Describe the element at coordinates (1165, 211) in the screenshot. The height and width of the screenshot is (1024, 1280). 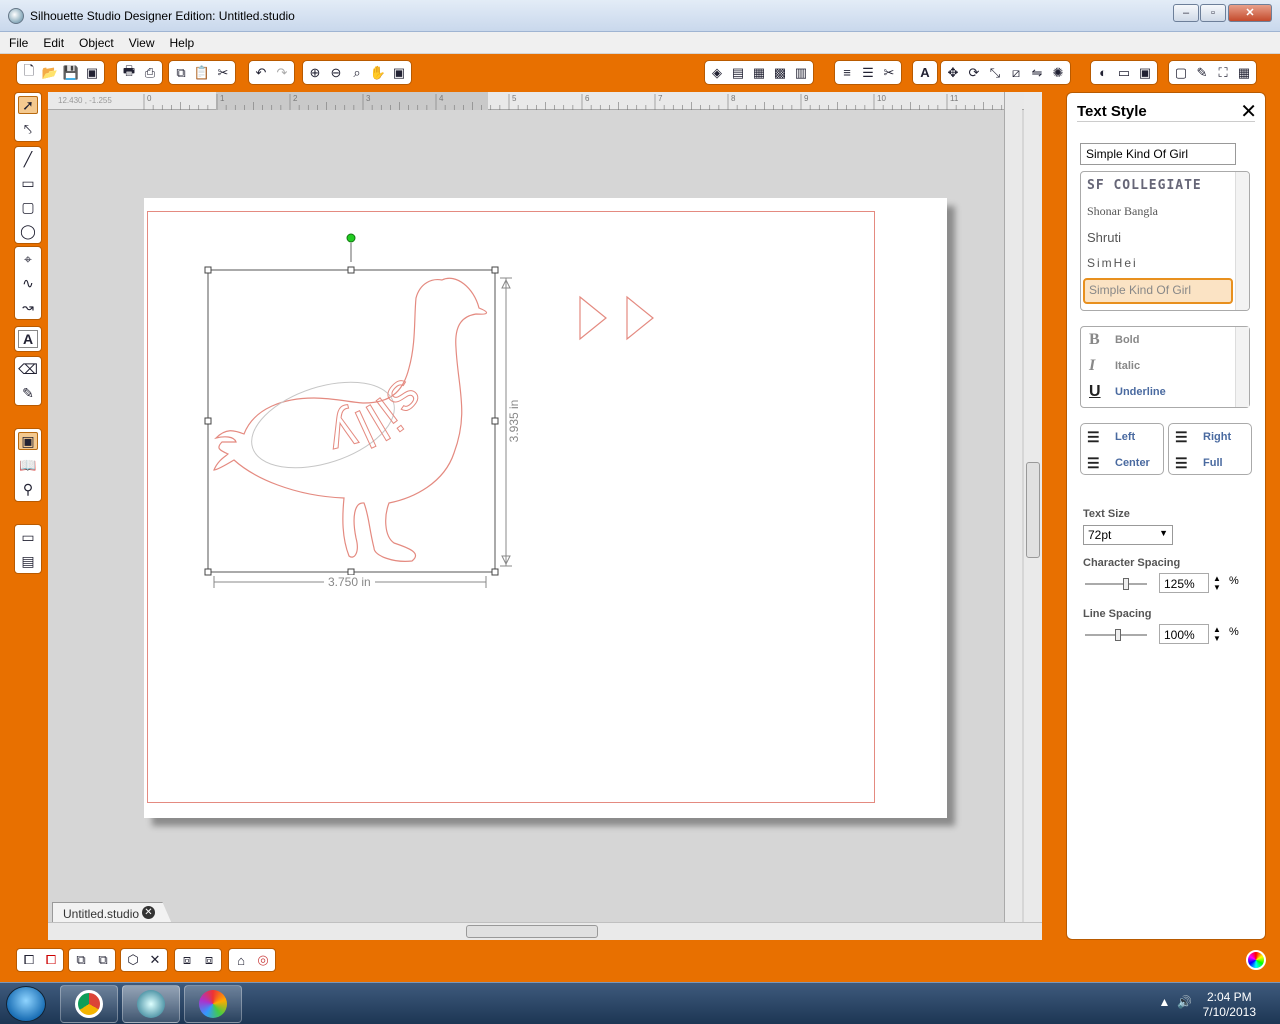
I see `font-item: Shonar Bangla` at that location.